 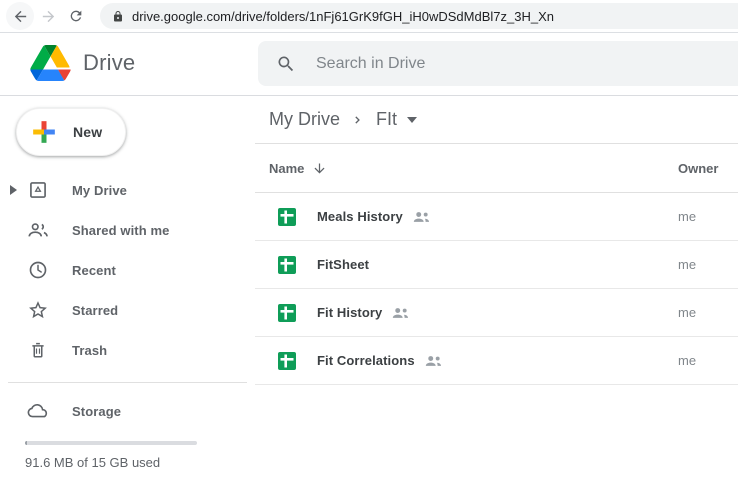 I want to click on name-column-label: Name, so click(x=287, y=168).